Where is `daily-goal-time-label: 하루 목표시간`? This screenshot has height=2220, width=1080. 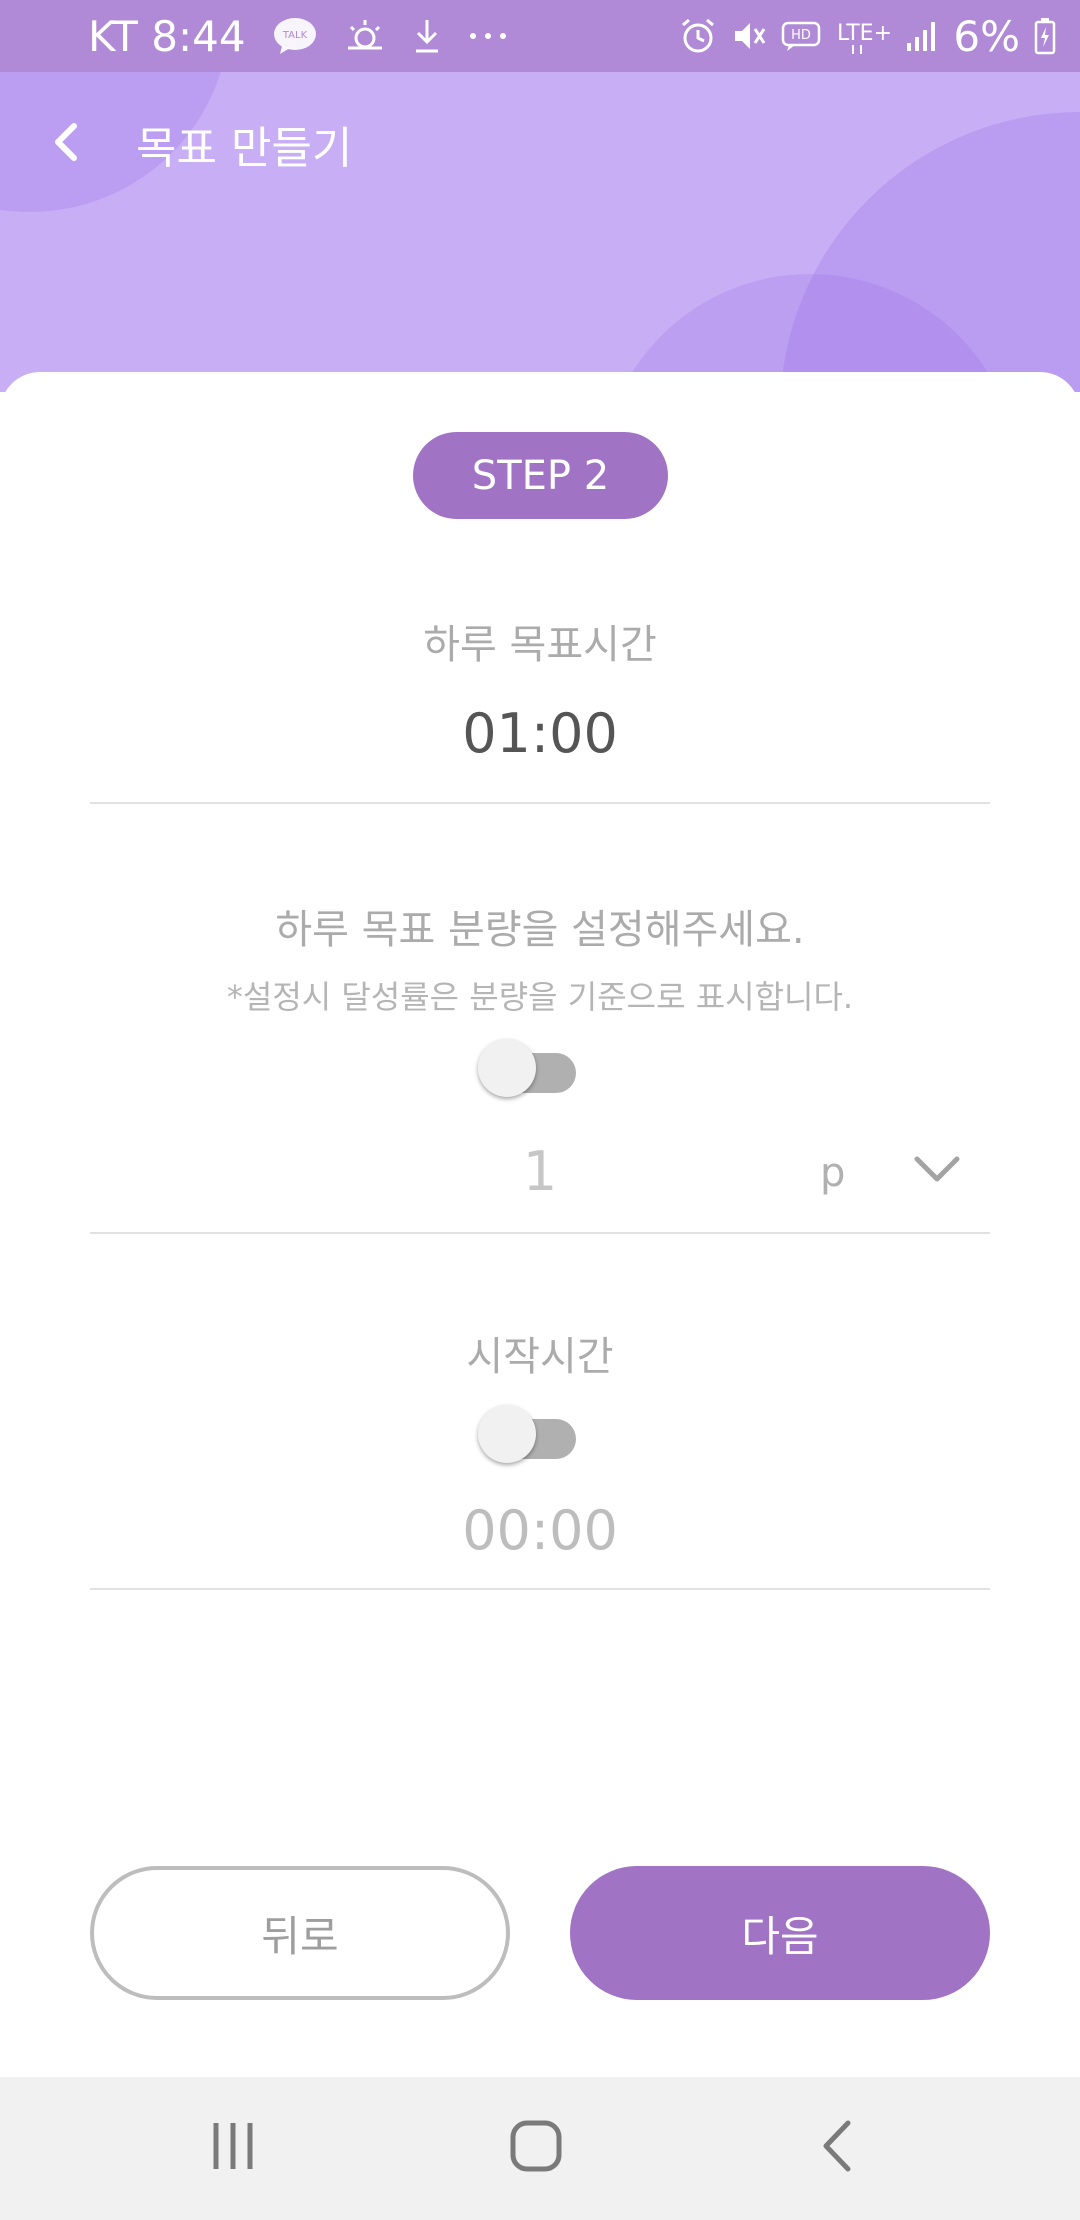 daily-goal-time-label: 하루 목표시간 is located at coordinates (540, 645).